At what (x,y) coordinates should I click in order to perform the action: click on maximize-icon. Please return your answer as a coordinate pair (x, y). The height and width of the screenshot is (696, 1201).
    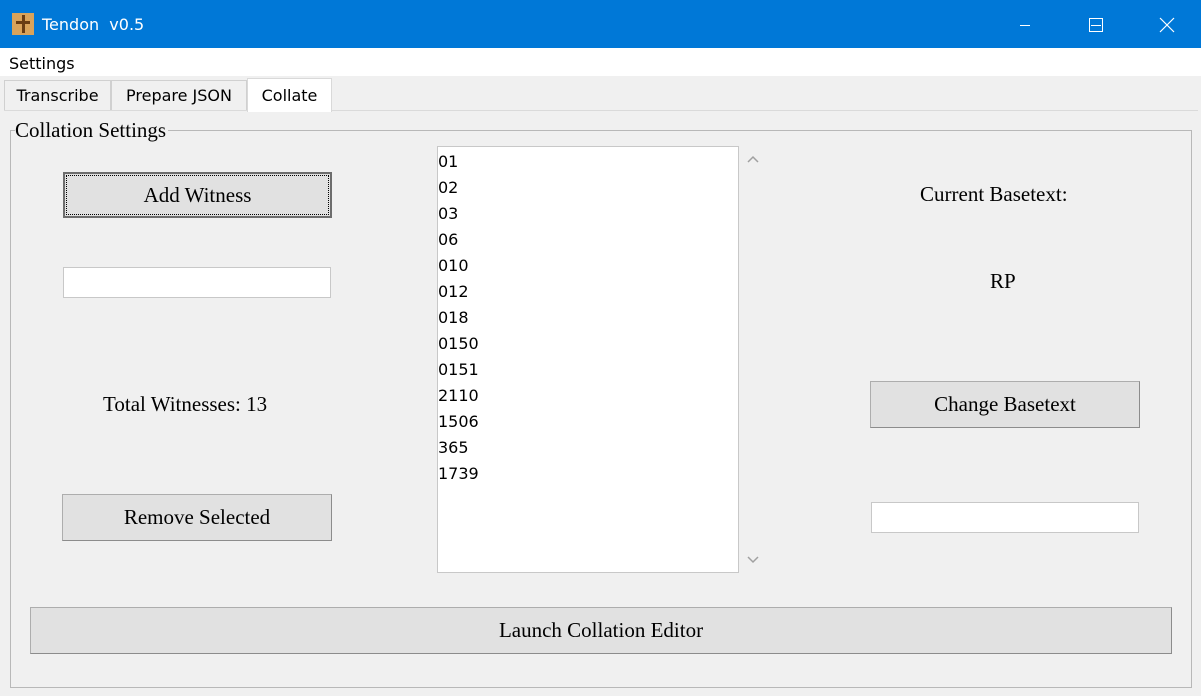
    Looking at the image, I should click on (1096, 25).